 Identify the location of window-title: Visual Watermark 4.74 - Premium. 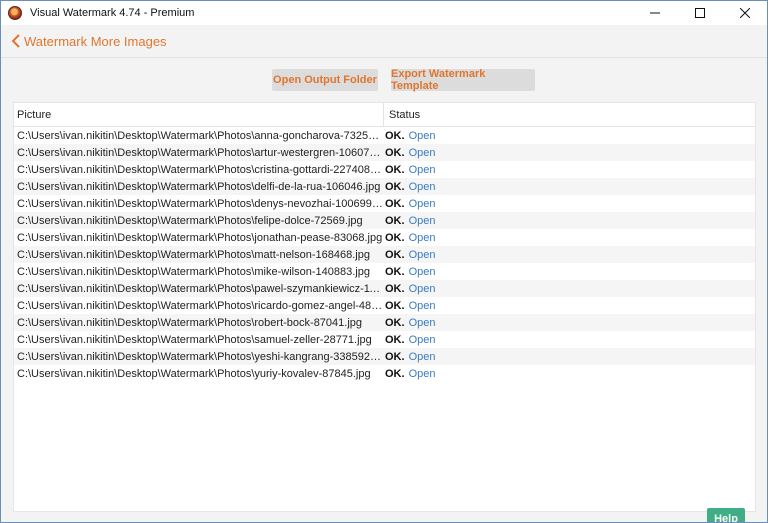
(112, 13).